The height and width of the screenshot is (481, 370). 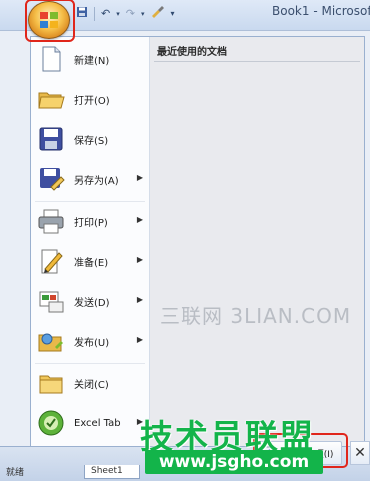 I want to click on brand-url-watermark: www.jsgho.com, so click(x=234, y=462).